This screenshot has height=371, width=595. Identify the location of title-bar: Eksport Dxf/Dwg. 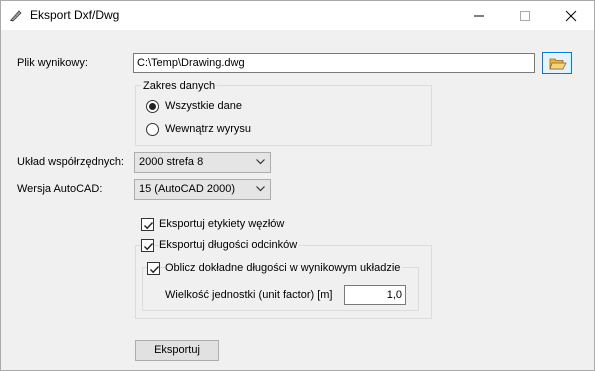
(297, 15).